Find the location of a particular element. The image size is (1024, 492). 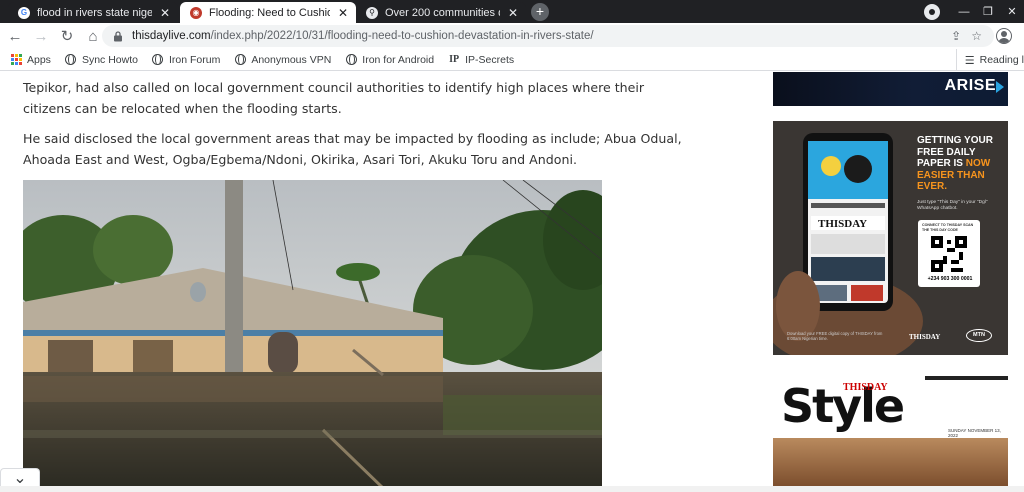

apps-grid-icon is located at coordinates (16, 60).